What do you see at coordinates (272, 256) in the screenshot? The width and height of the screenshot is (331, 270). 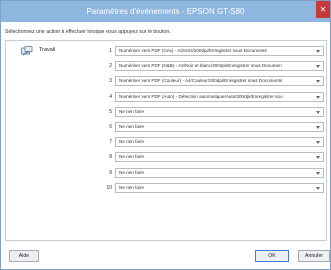 I see `ok-button: OK` at bounding box center [272, 256].